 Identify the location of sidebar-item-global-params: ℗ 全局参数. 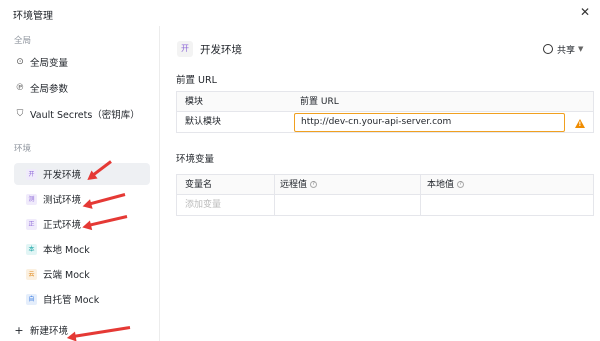
(41, 88).